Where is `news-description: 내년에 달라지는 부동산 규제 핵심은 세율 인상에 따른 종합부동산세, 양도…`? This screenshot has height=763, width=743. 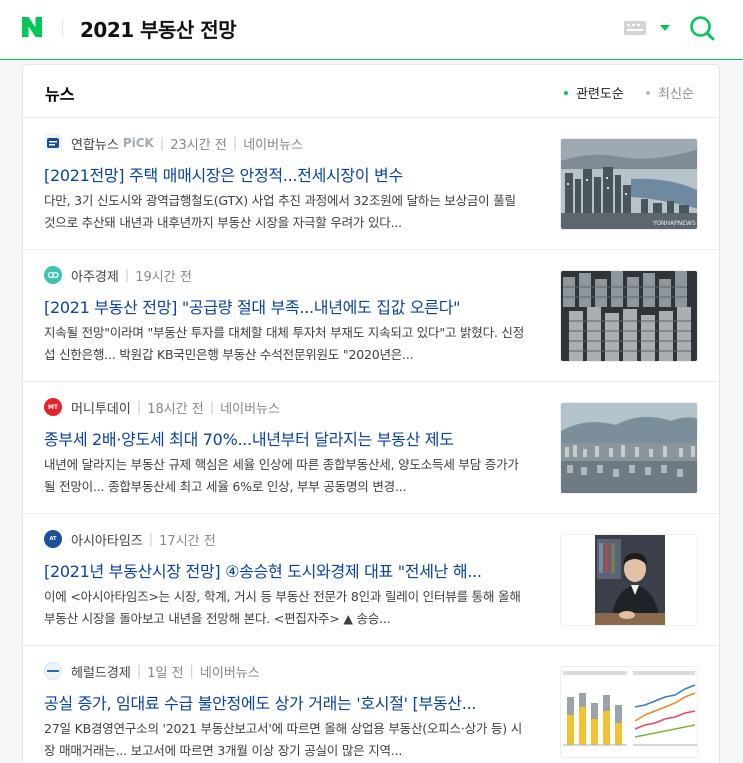
news-description: 내년에 달라지는 부동산 규제 핵심은 세율 인상에 따른 종합부동산세, 양도… is located at coordinates (281, 475).